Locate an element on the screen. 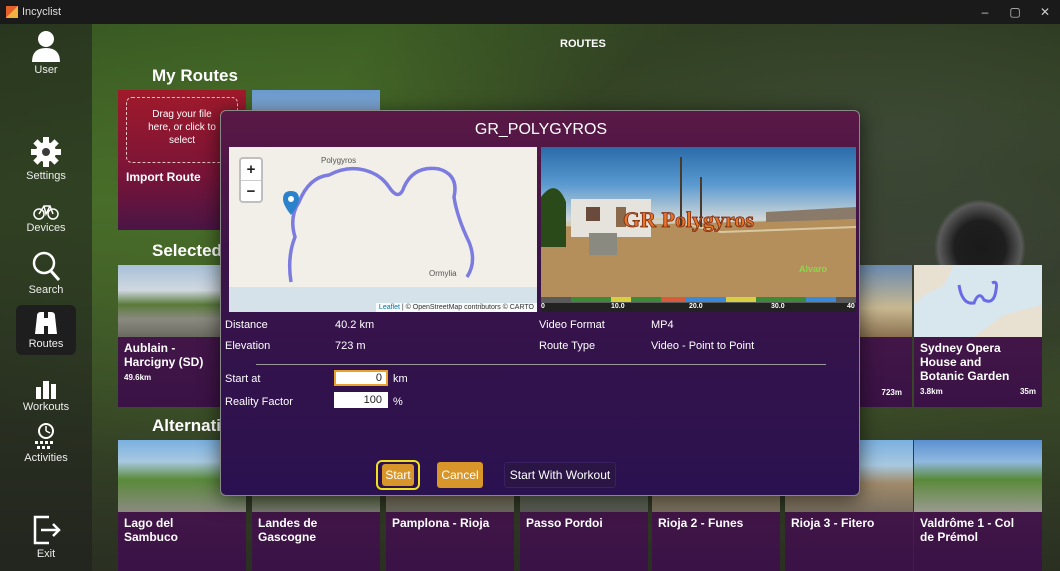 Image resolution: width=1060 pixels, height=571 pixels. route-title: Pamplona - Rioja is located at coordinates (441, 523).